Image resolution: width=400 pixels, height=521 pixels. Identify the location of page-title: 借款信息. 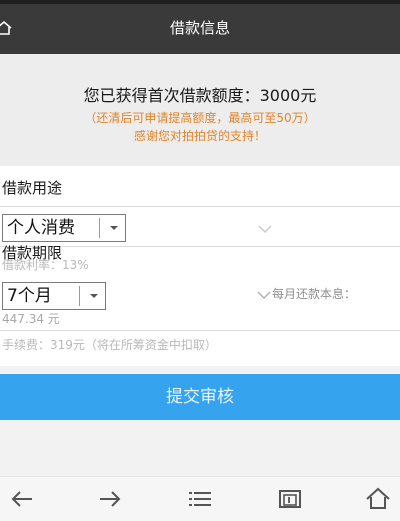
(199, 28).